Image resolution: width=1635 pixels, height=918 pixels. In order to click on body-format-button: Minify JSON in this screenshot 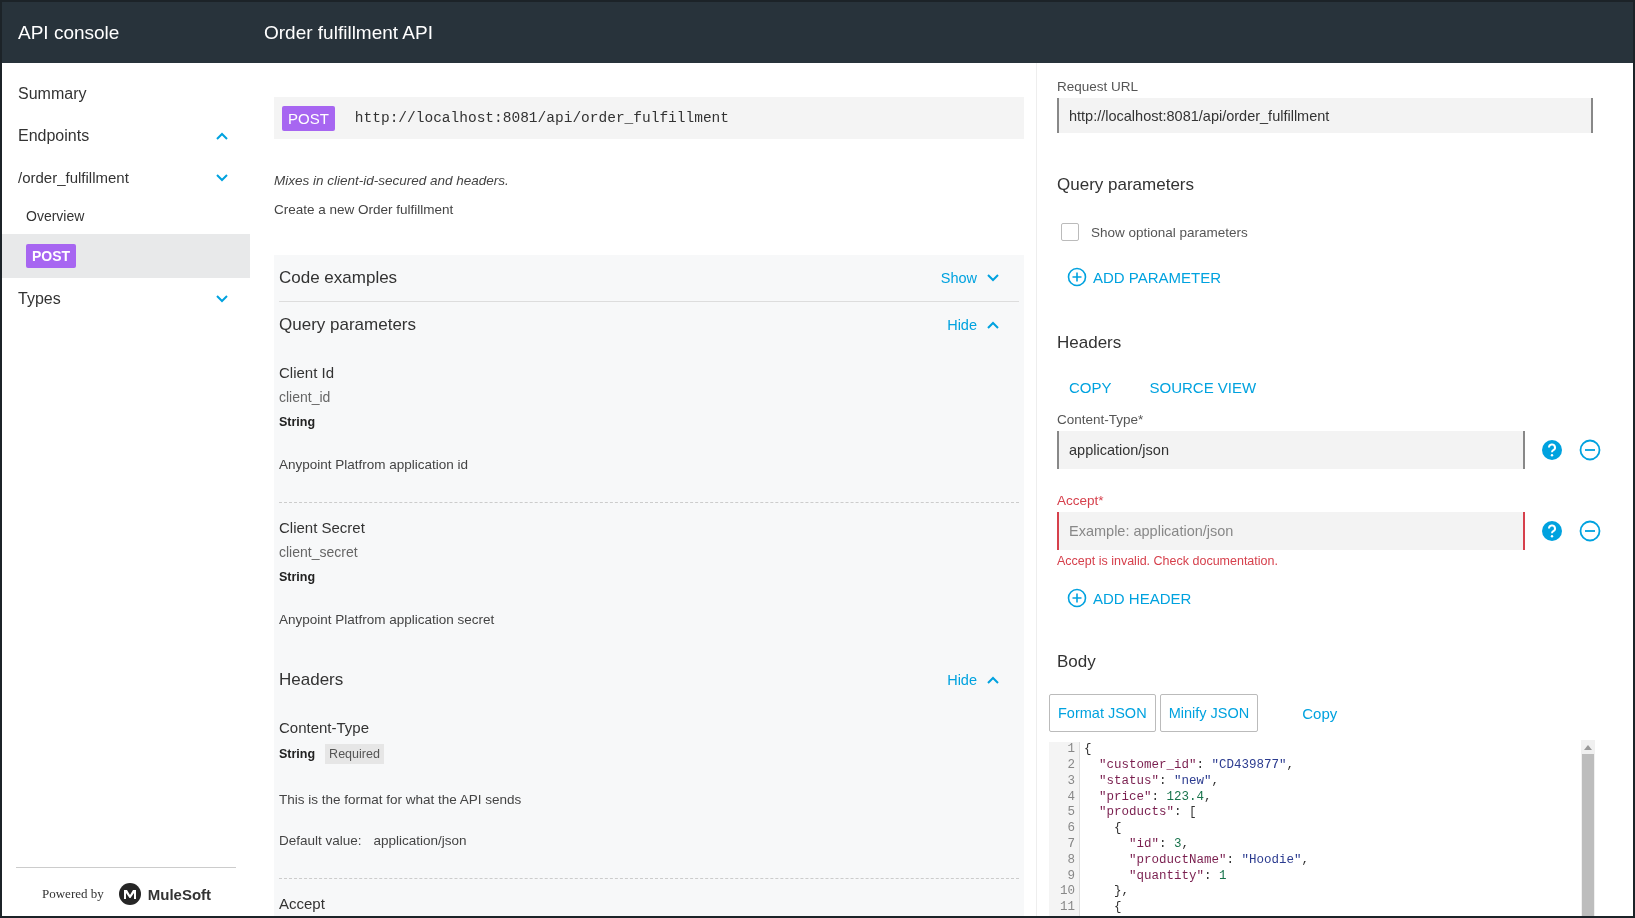, I will do `click(1209, 713)`.